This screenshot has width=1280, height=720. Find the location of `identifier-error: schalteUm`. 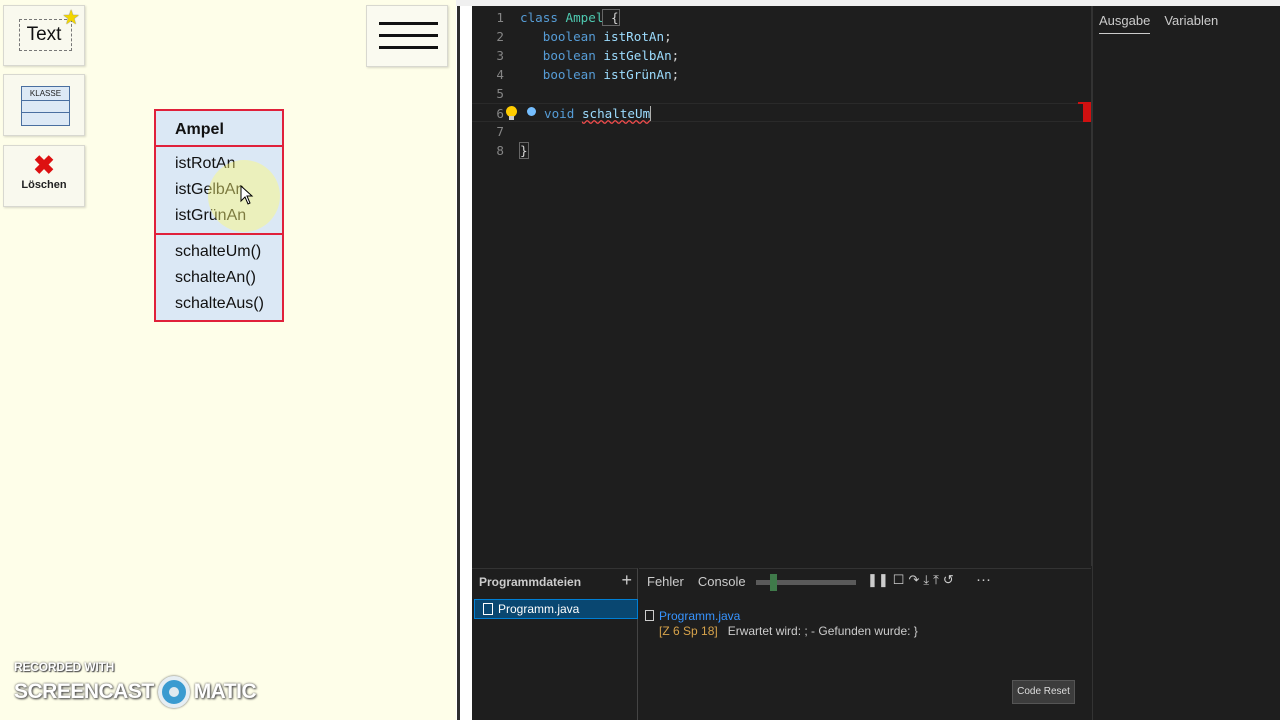

identifier-error: schalteUm is located at coordinates (616, 113).